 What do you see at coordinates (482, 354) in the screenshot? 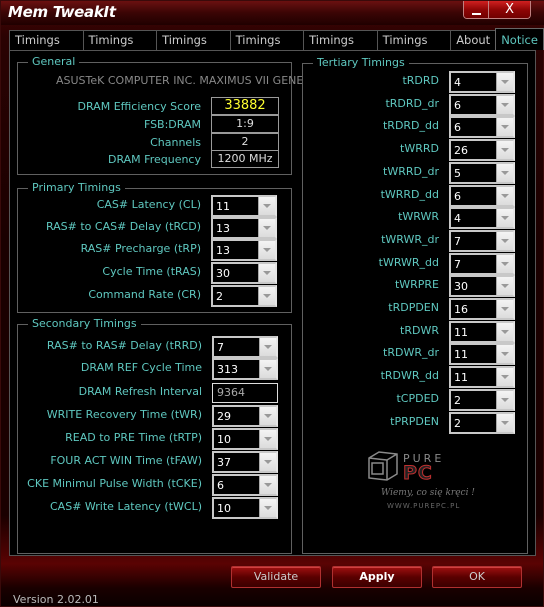
I see `tertiary-trdwr-dr-combo: 11` at bounding box center [482, 354].